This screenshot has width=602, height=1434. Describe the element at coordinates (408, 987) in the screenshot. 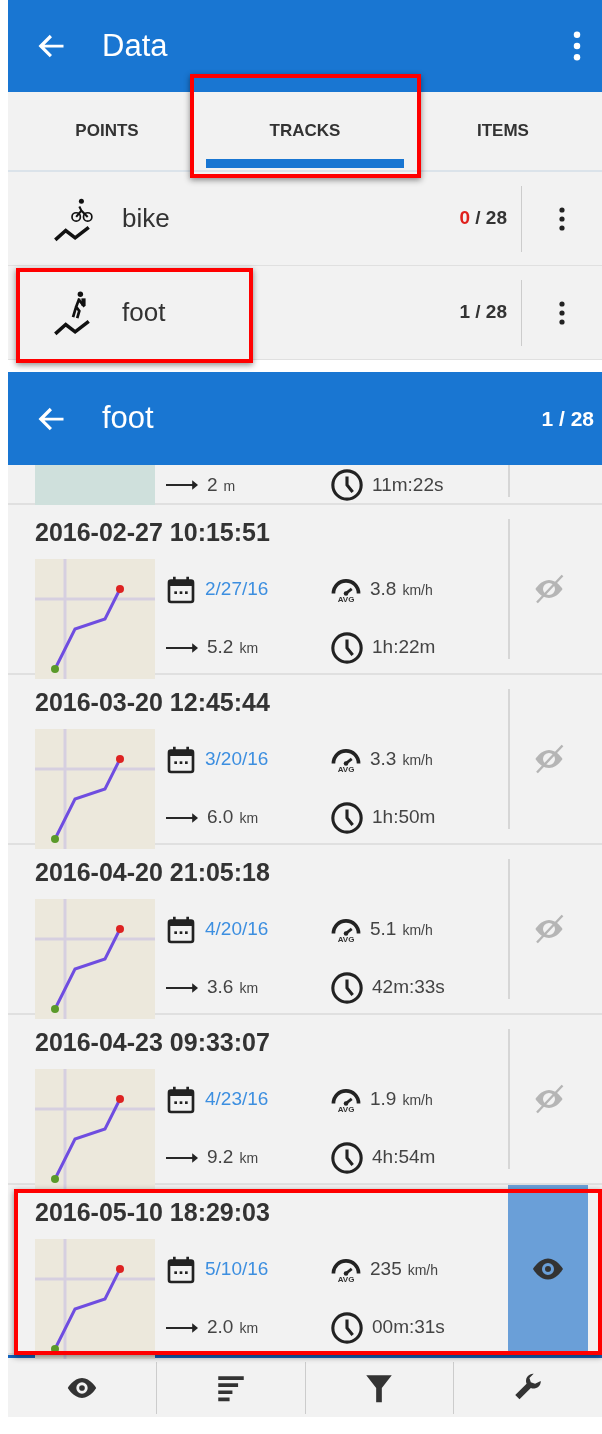

I see `track-duration: 42m:33s` at that location.